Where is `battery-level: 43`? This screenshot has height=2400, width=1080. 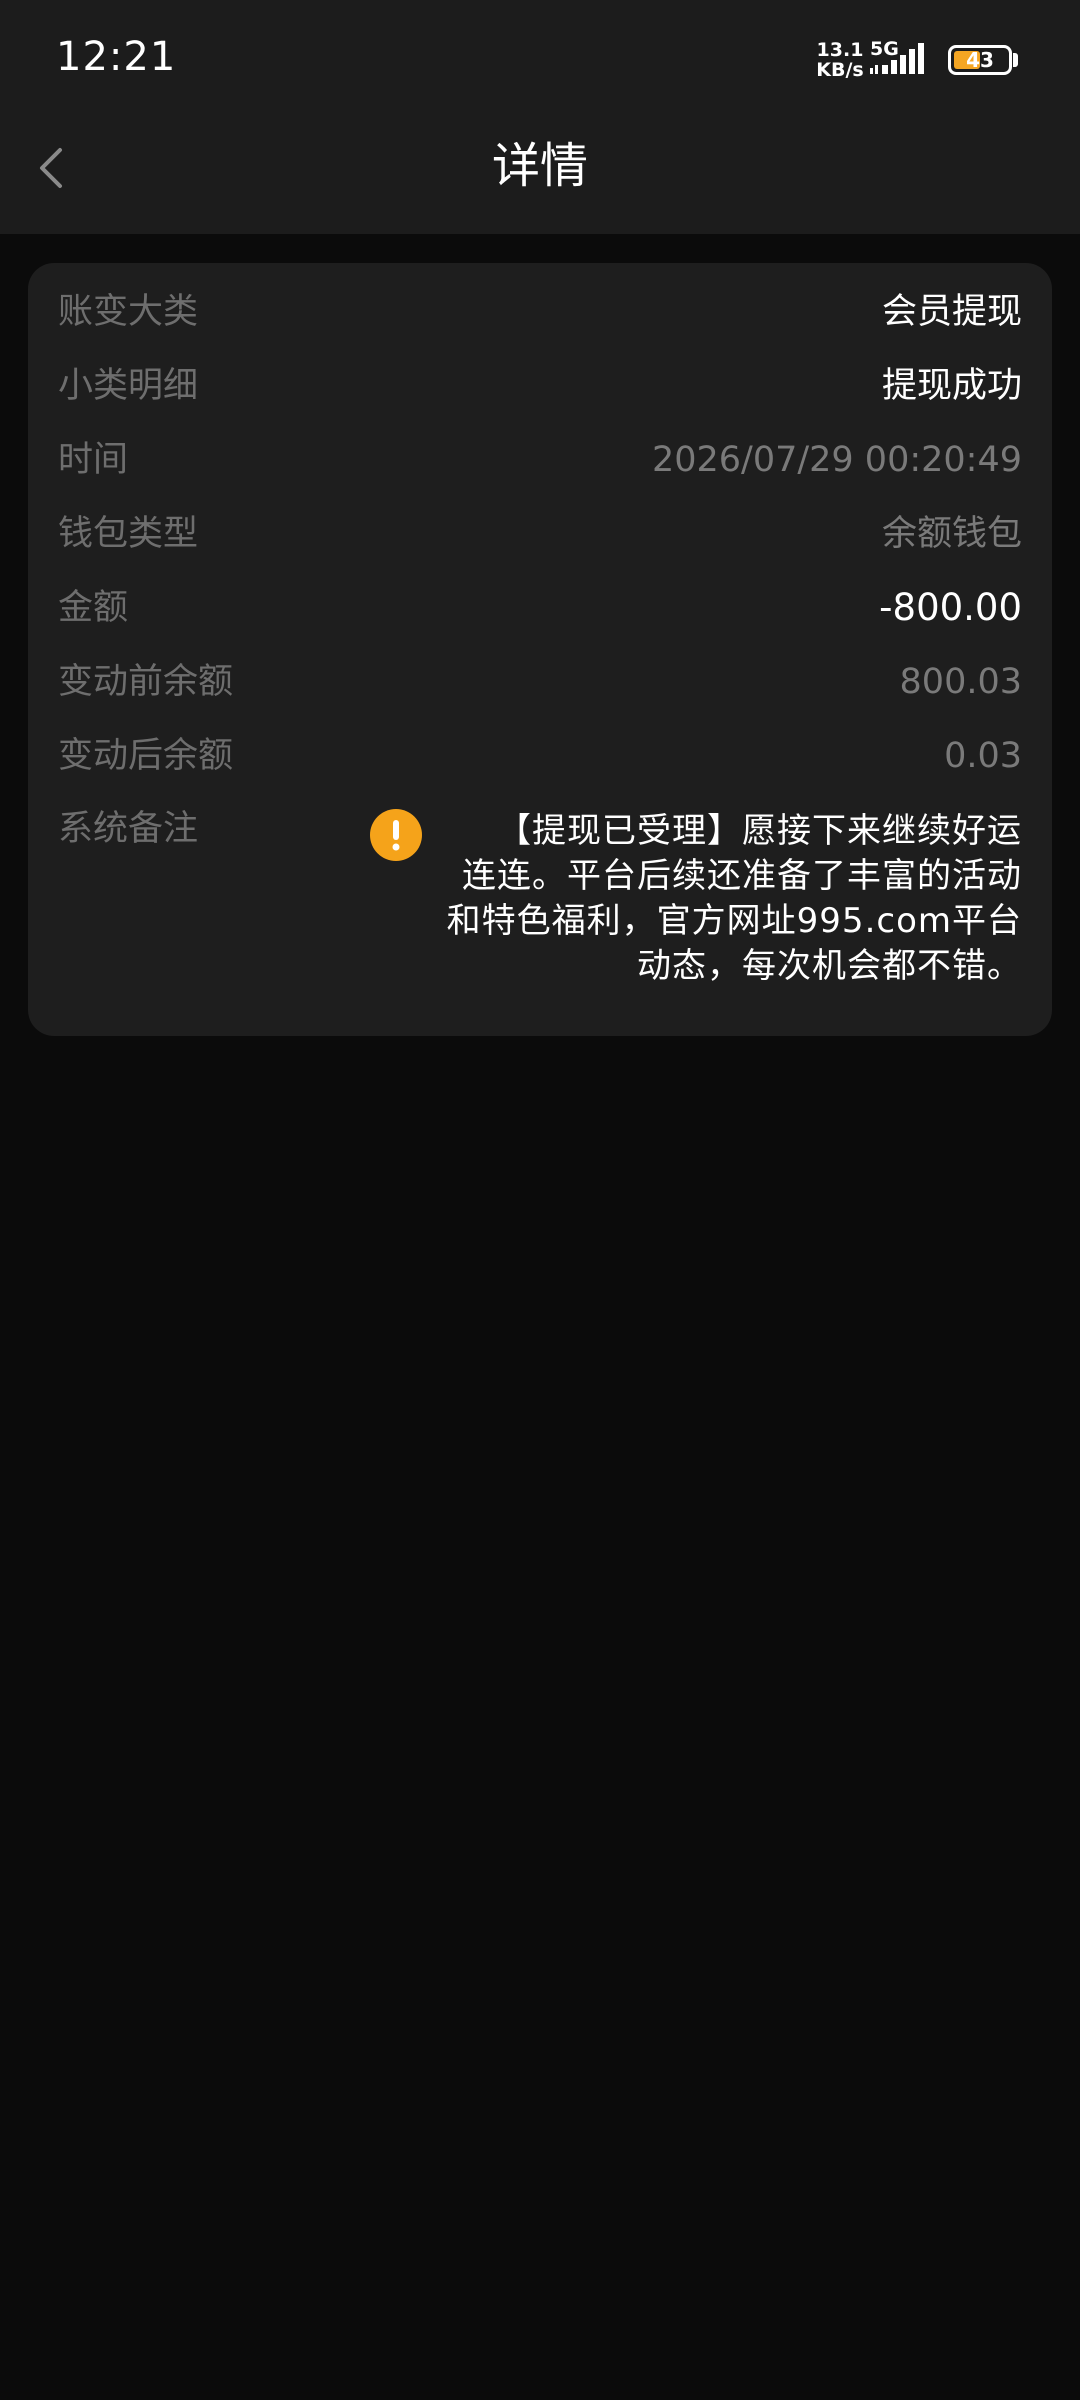
battery-level: 43 is located at coordinates (980, 60).